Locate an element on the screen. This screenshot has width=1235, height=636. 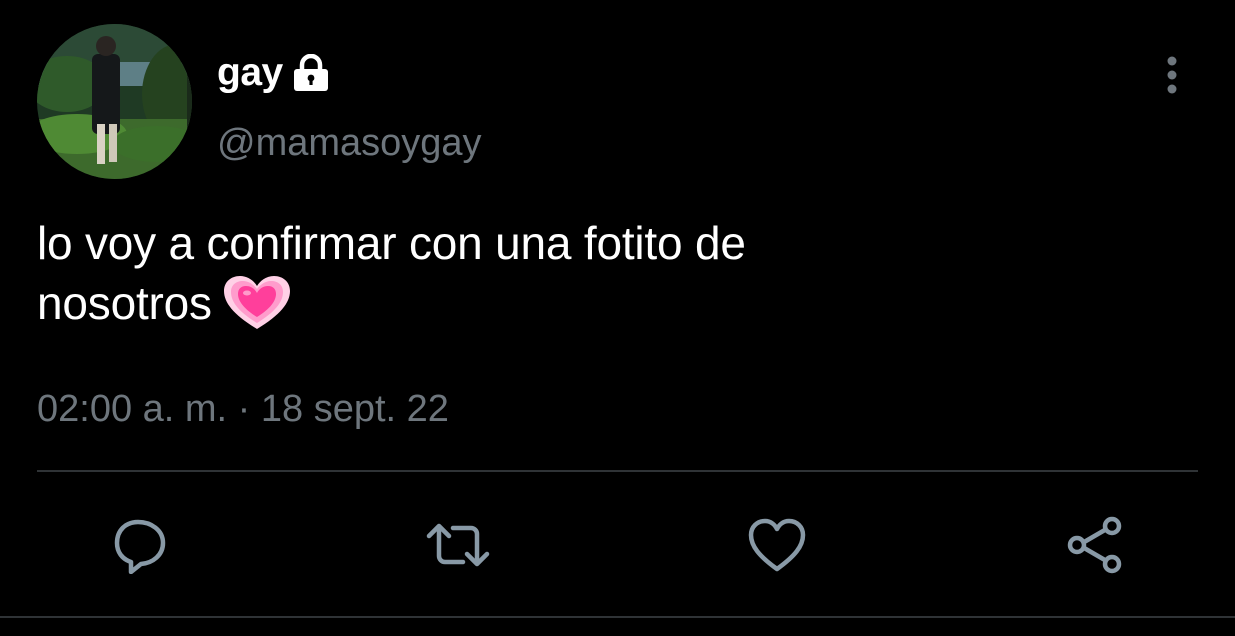
heart-icon is located at coordinates (777, 545).